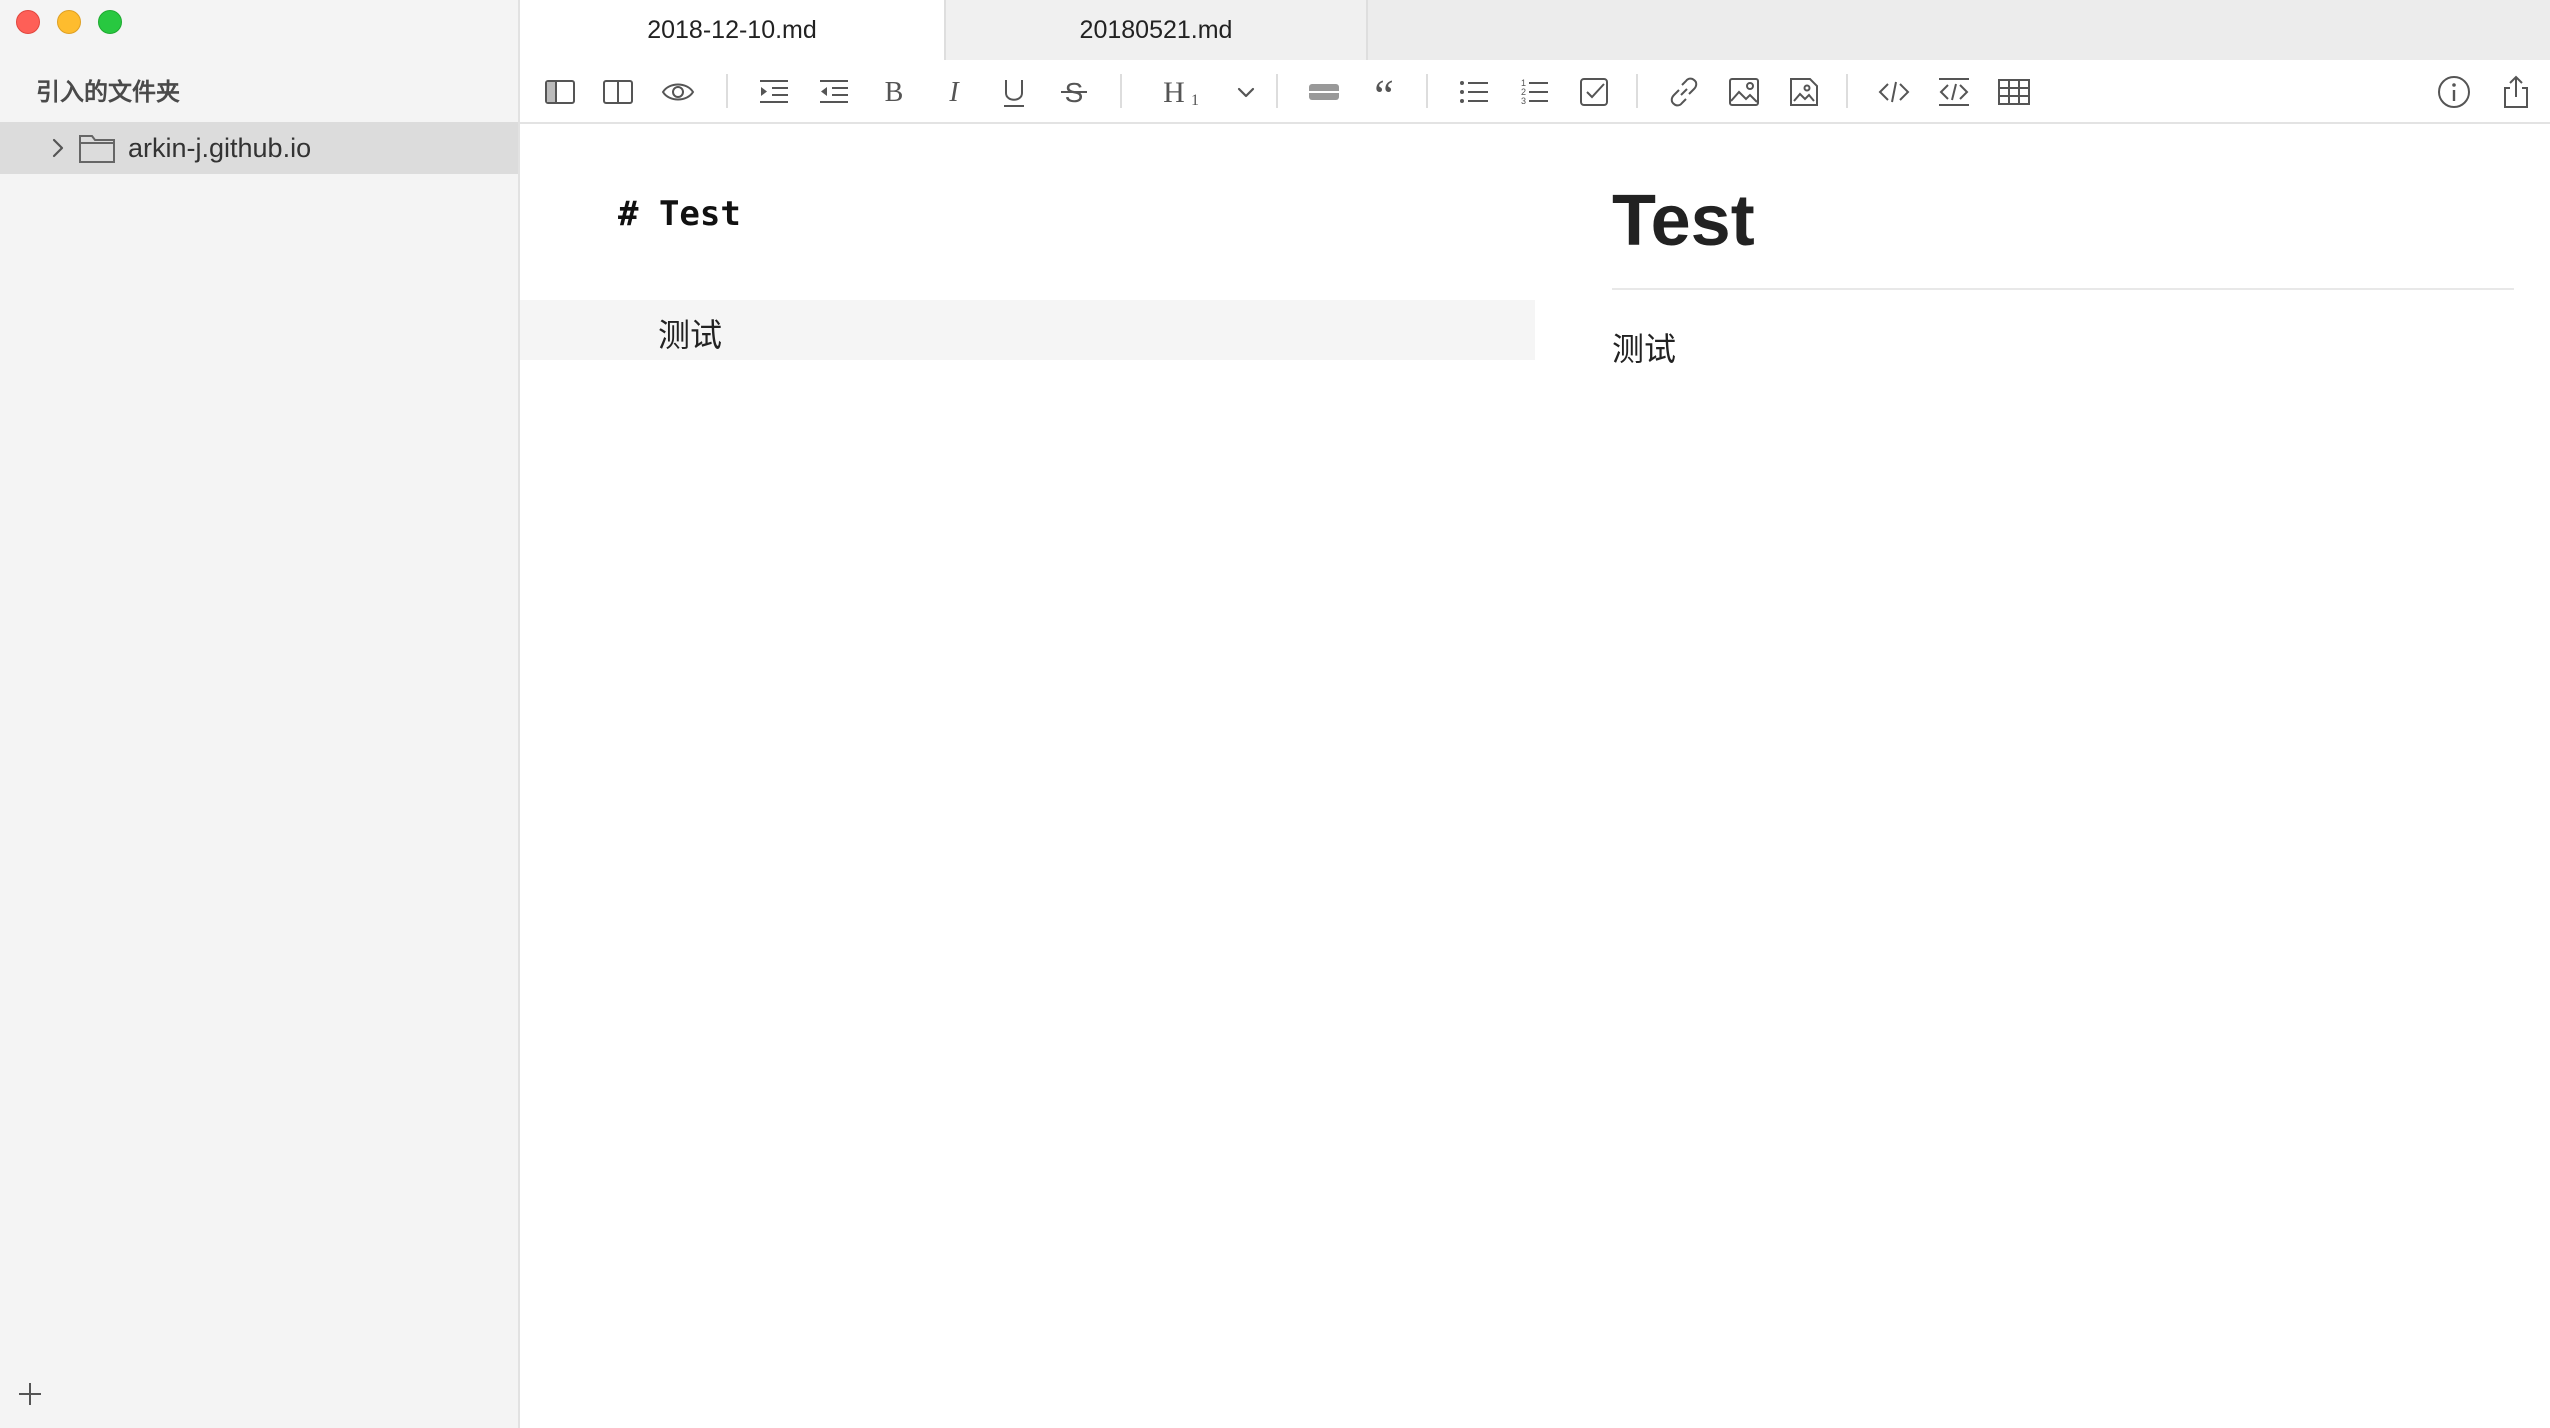 Image resolution: width=2550 pixels, height=1428 pixels. I want to click on italic-icon: I, so click(954, 92).